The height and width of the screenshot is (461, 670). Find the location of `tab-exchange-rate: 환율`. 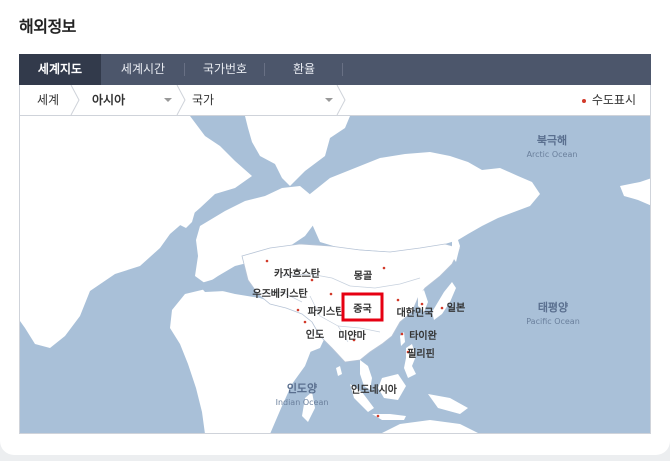

tab-exchange-rate: 환율 is located at coordinates (304, 69).